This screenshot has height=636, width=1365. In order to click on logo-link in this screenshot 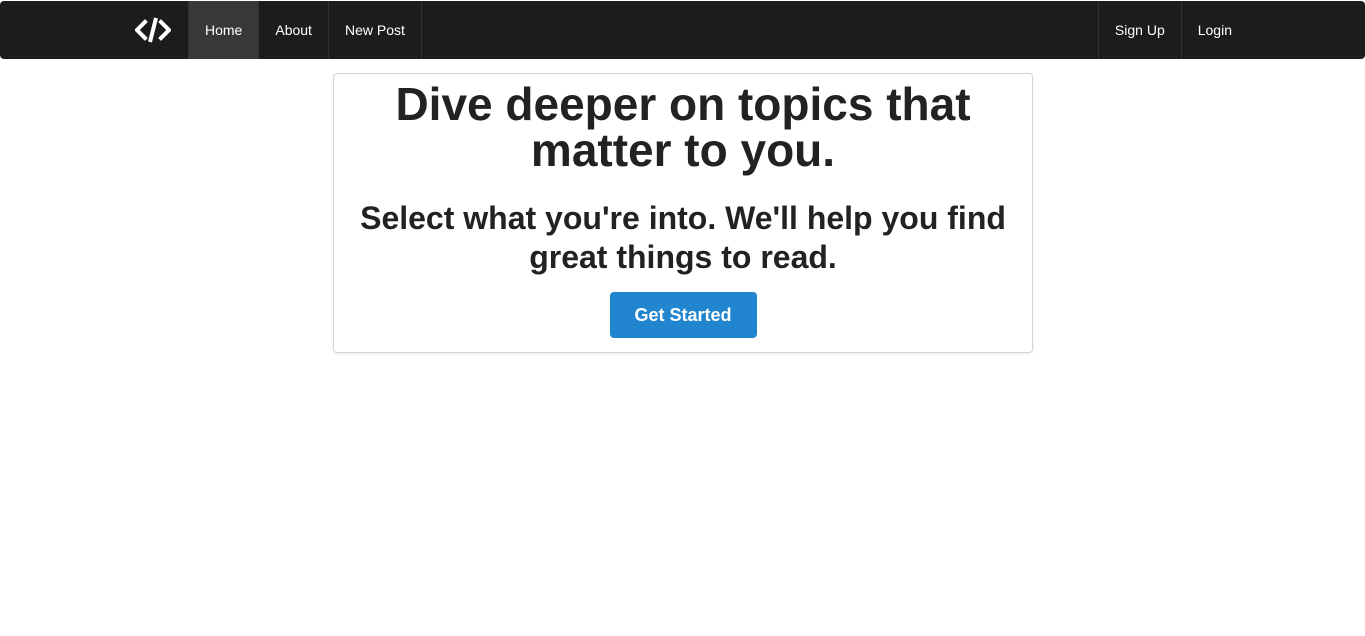, I will do `click(153, 30)`.